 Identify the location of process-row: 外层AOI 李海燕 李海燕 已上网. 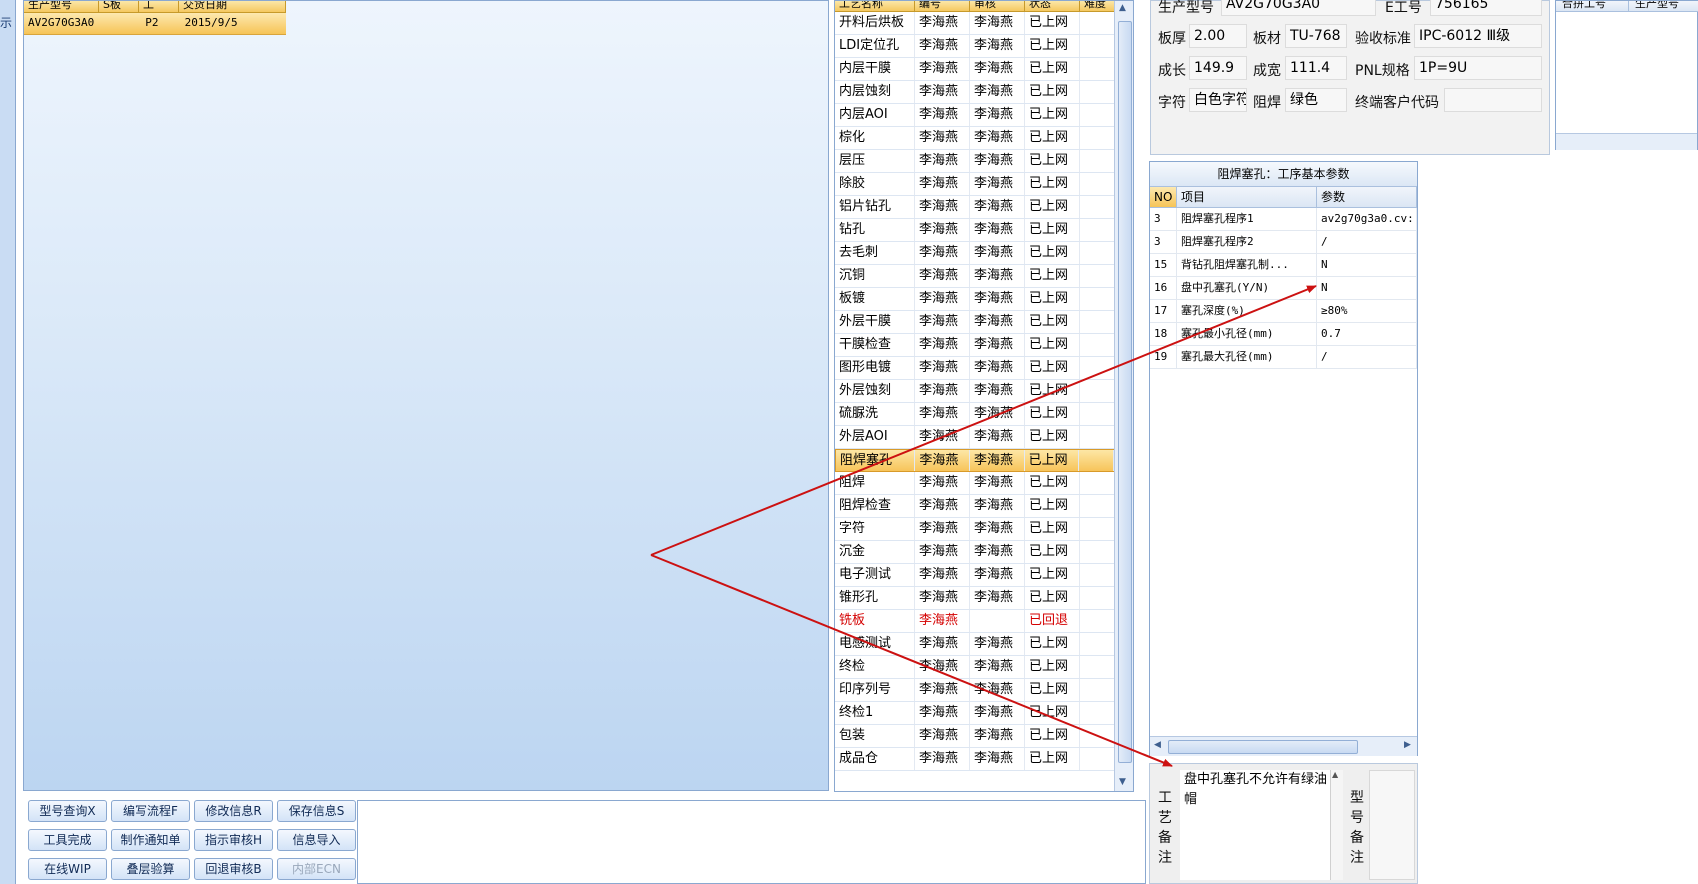
(975, 437).